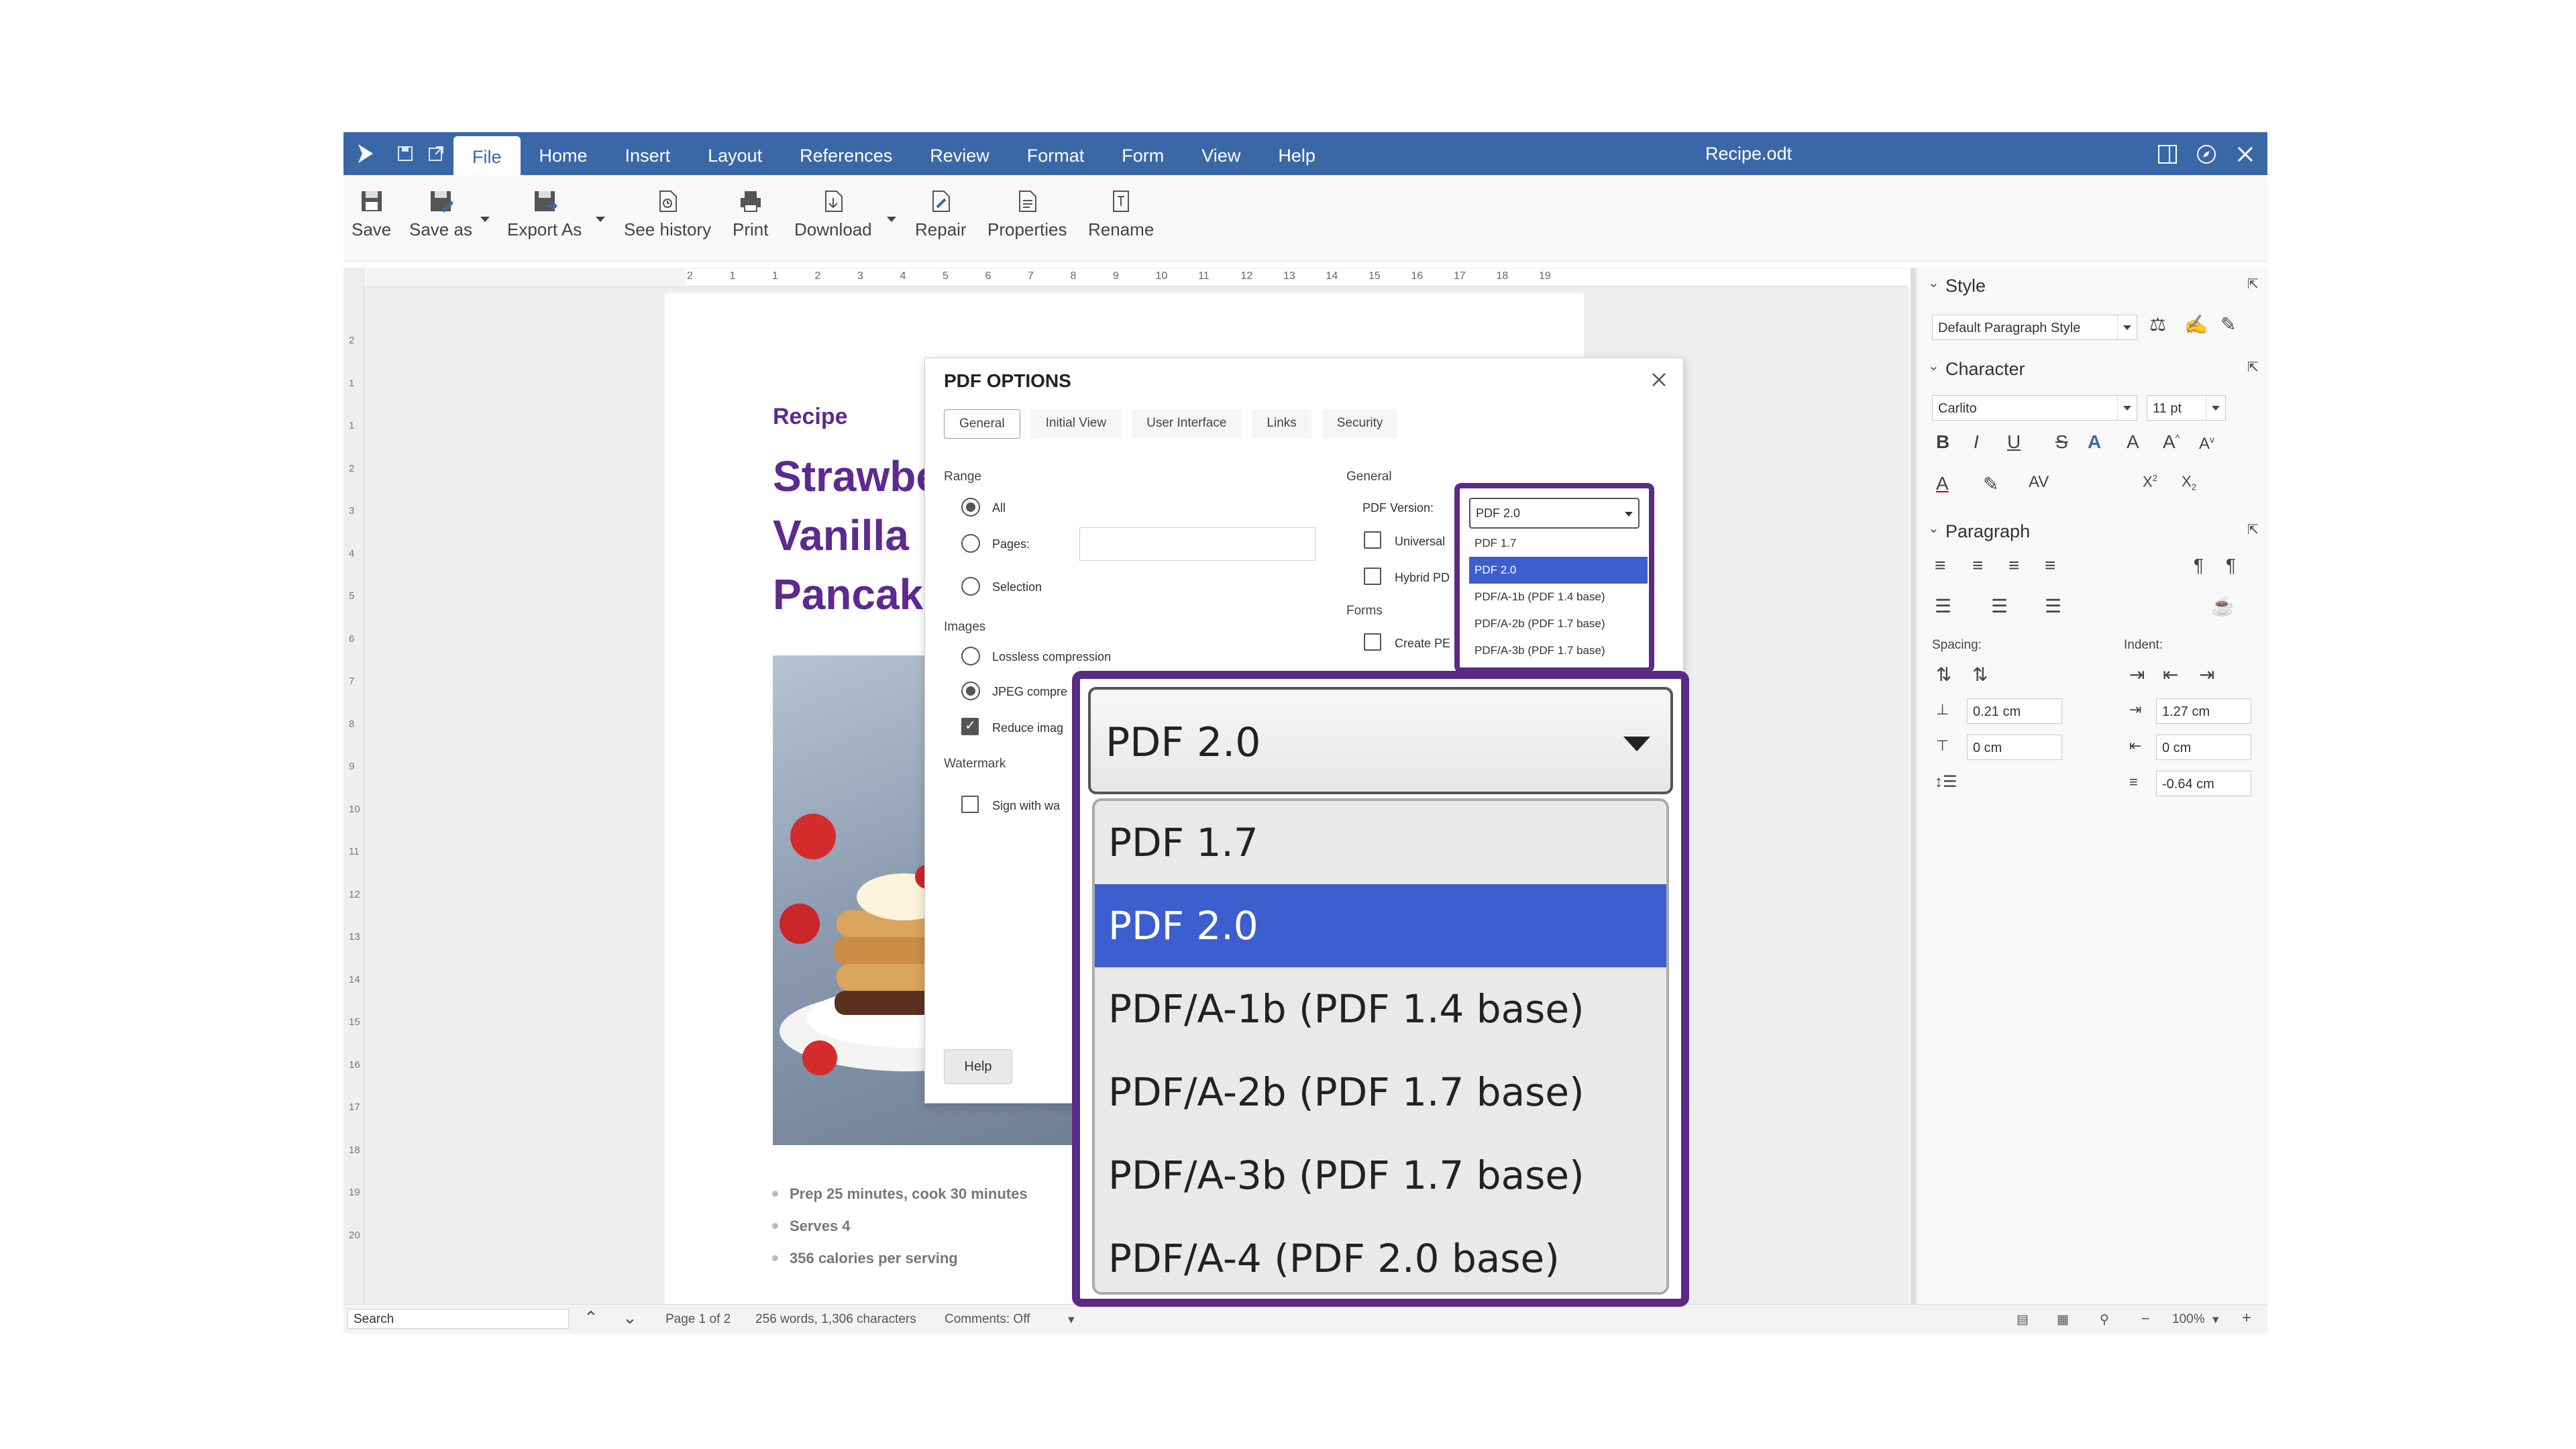 The height and width of the screenshot is (1449, 2576). What do you see at coordinates (970, 804) in the screenshot?
I see `watermark-checkbox` at bounding box center [970, 804].